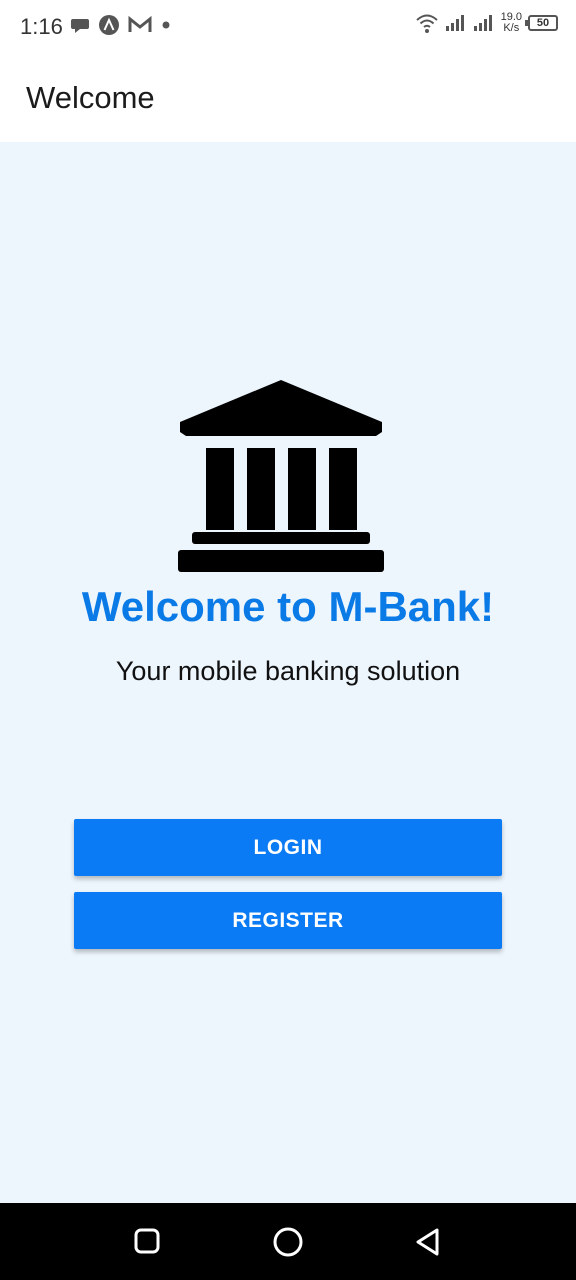 The height and width of the screenshot is (1280, 576). I want to click on app-a-icon, so click(109, 25).